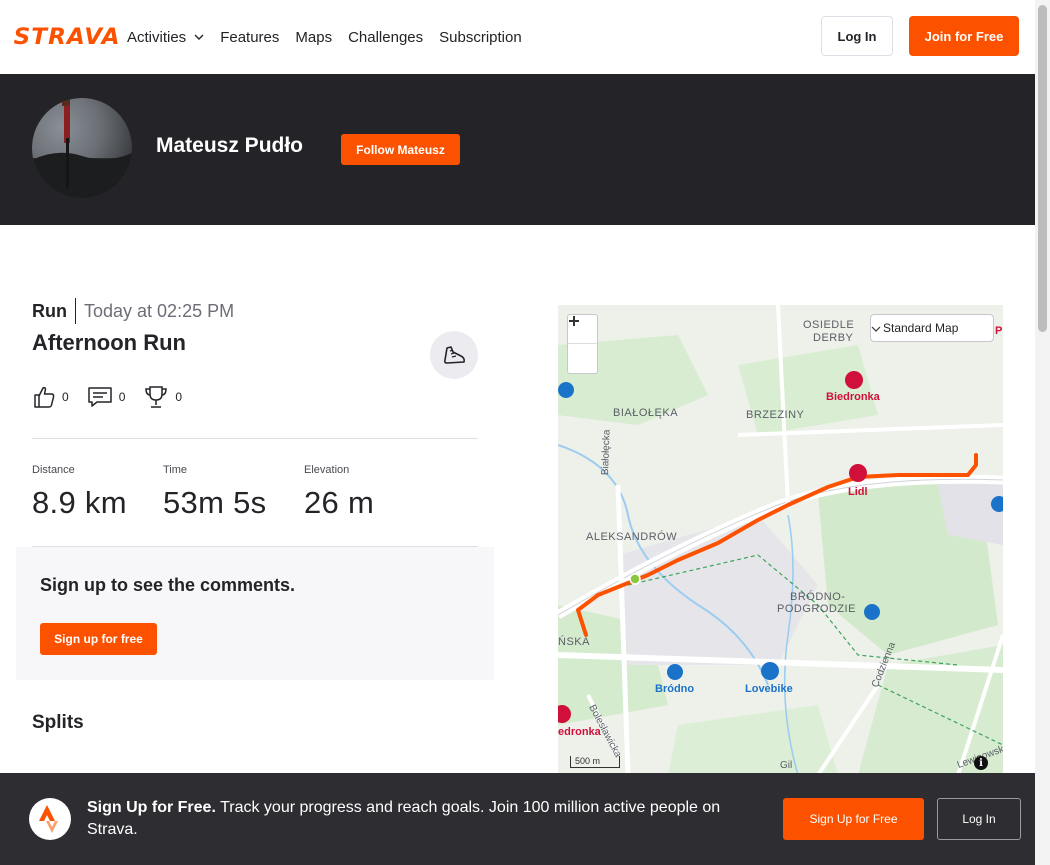 This screenshot has width=1050, height=865. What do you see at coordinates (857, 36) in the screenshot?
I see `login-button: Log In` at bounding box center [857, 36].